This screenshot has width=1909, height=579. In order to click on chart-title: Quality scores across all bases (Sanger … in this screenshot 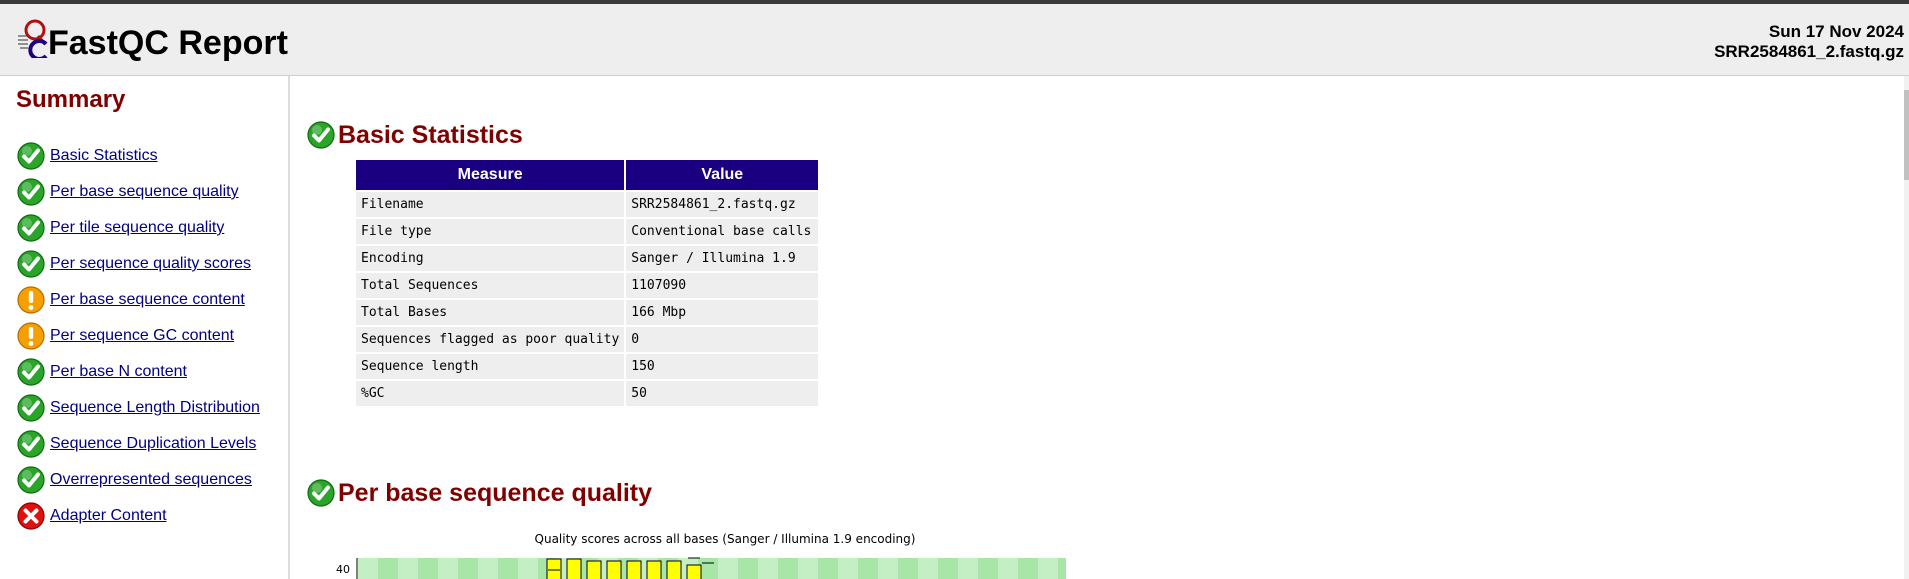, I will do `click(725, 539)`.